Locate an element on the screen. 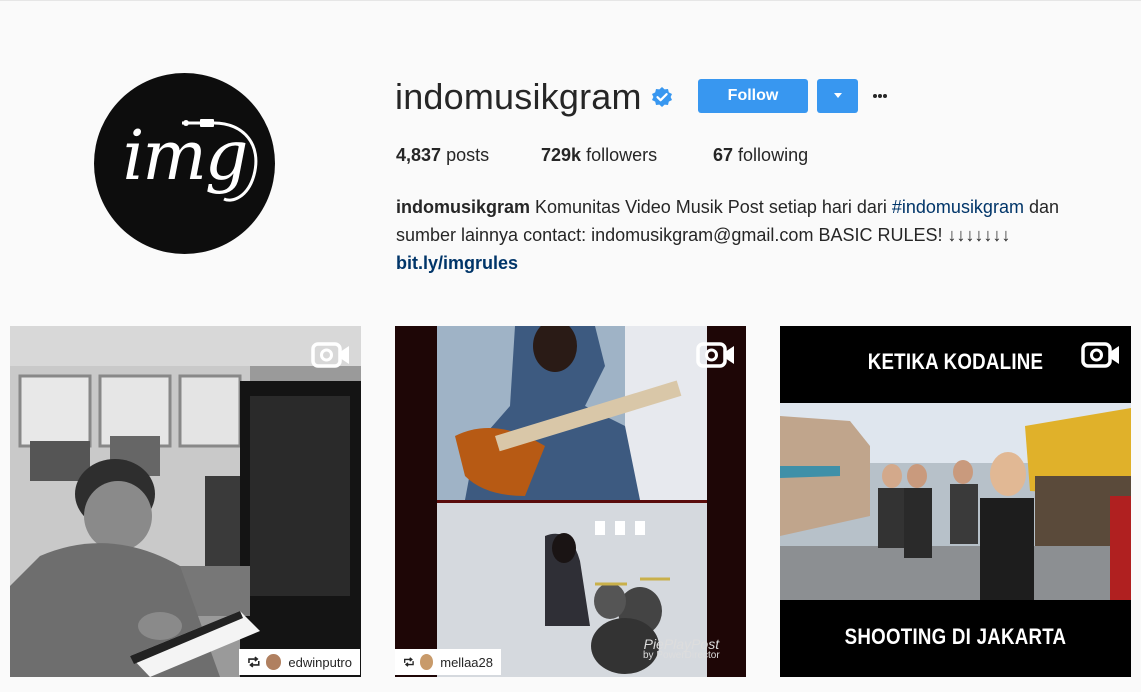 This screenshot has width=1141, height=692. avatar-logo-text: img is located at coordinates (185, 156).